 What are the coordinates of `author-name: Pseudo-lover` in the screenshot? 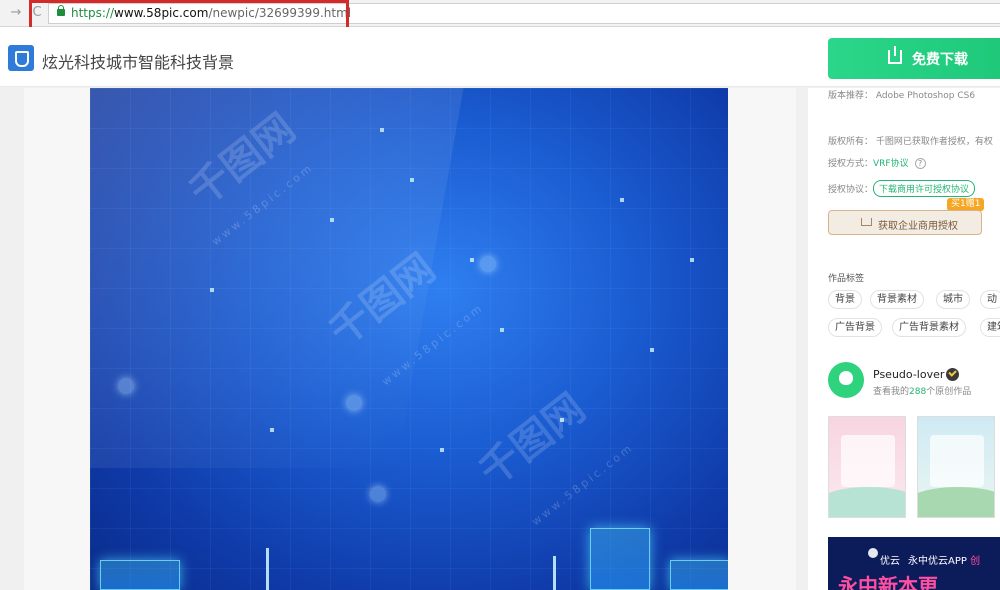 It's located at (908, 374).